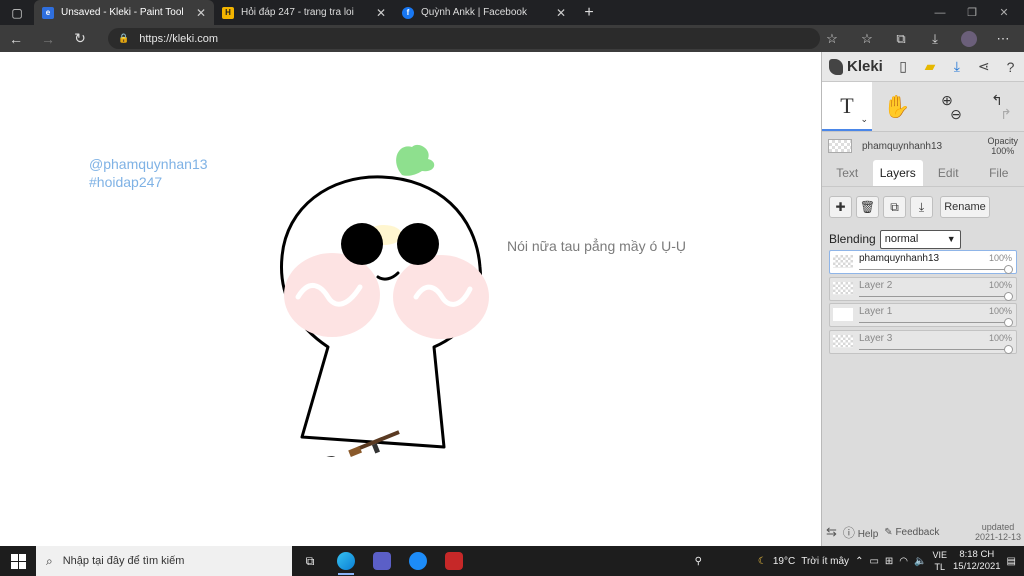 Image resolution: width=1024 pixels, height=576 pixels. Describe the element at coordinates (923, 288) in the screenshot. I see `layer-item: Layer 2 100%` at that location.